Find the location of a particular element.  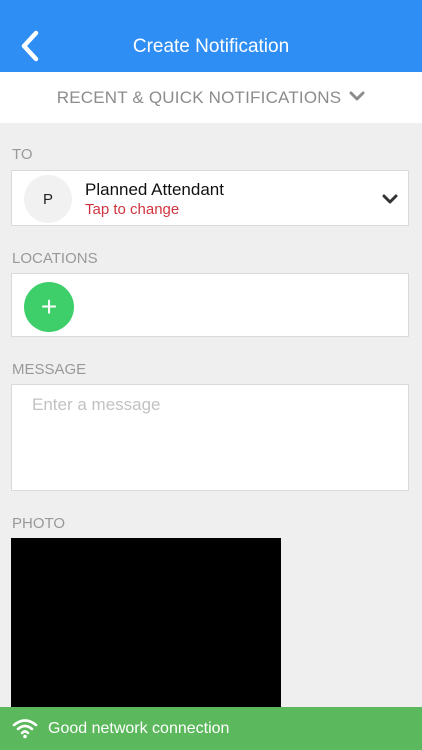

network-status-text: Good network connection is located at coordinates (139, 728).